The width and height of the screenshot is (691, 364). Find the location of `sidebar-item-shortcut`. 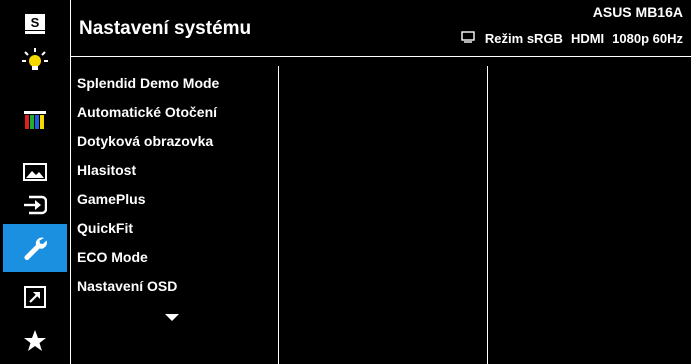

sidebar-item-shortcut is located at coordinates (35, 297).